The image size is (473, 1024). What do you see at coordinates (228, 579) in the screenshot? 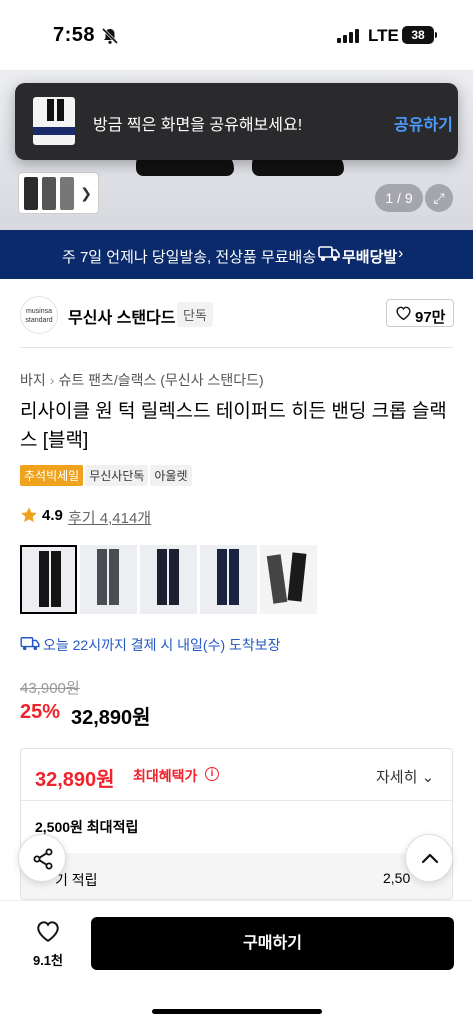
I see `swatch-navy` at bounding box center [228, 579].